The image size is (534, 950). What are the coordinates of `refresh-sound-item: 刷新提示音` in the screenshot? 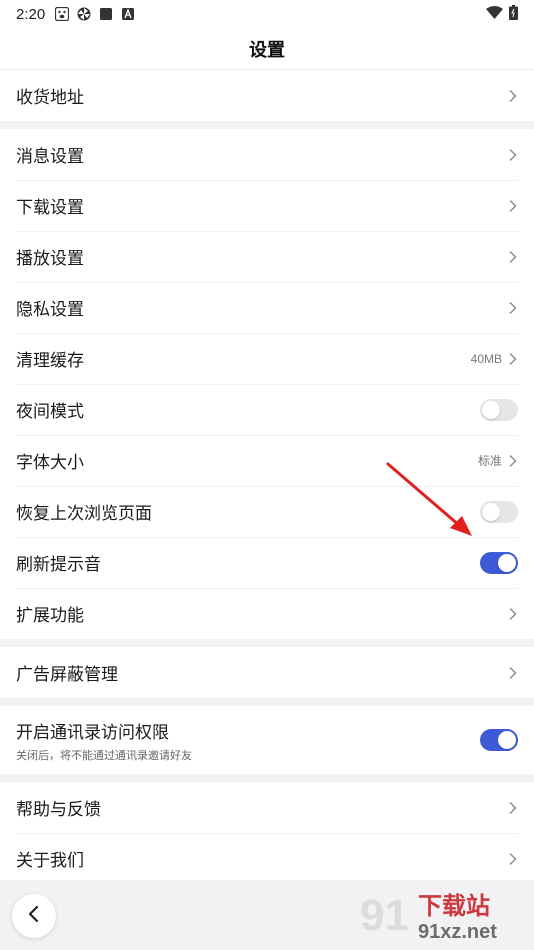 It's located at (267, 562).